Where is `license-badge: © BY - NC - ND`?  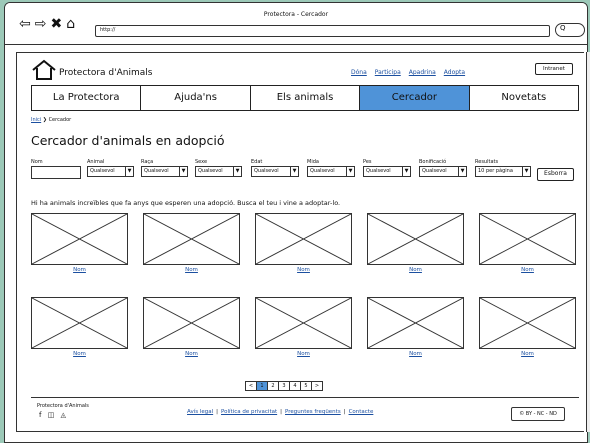
license-badge: © BY - NC - ND is located at coordinates (538, 414).